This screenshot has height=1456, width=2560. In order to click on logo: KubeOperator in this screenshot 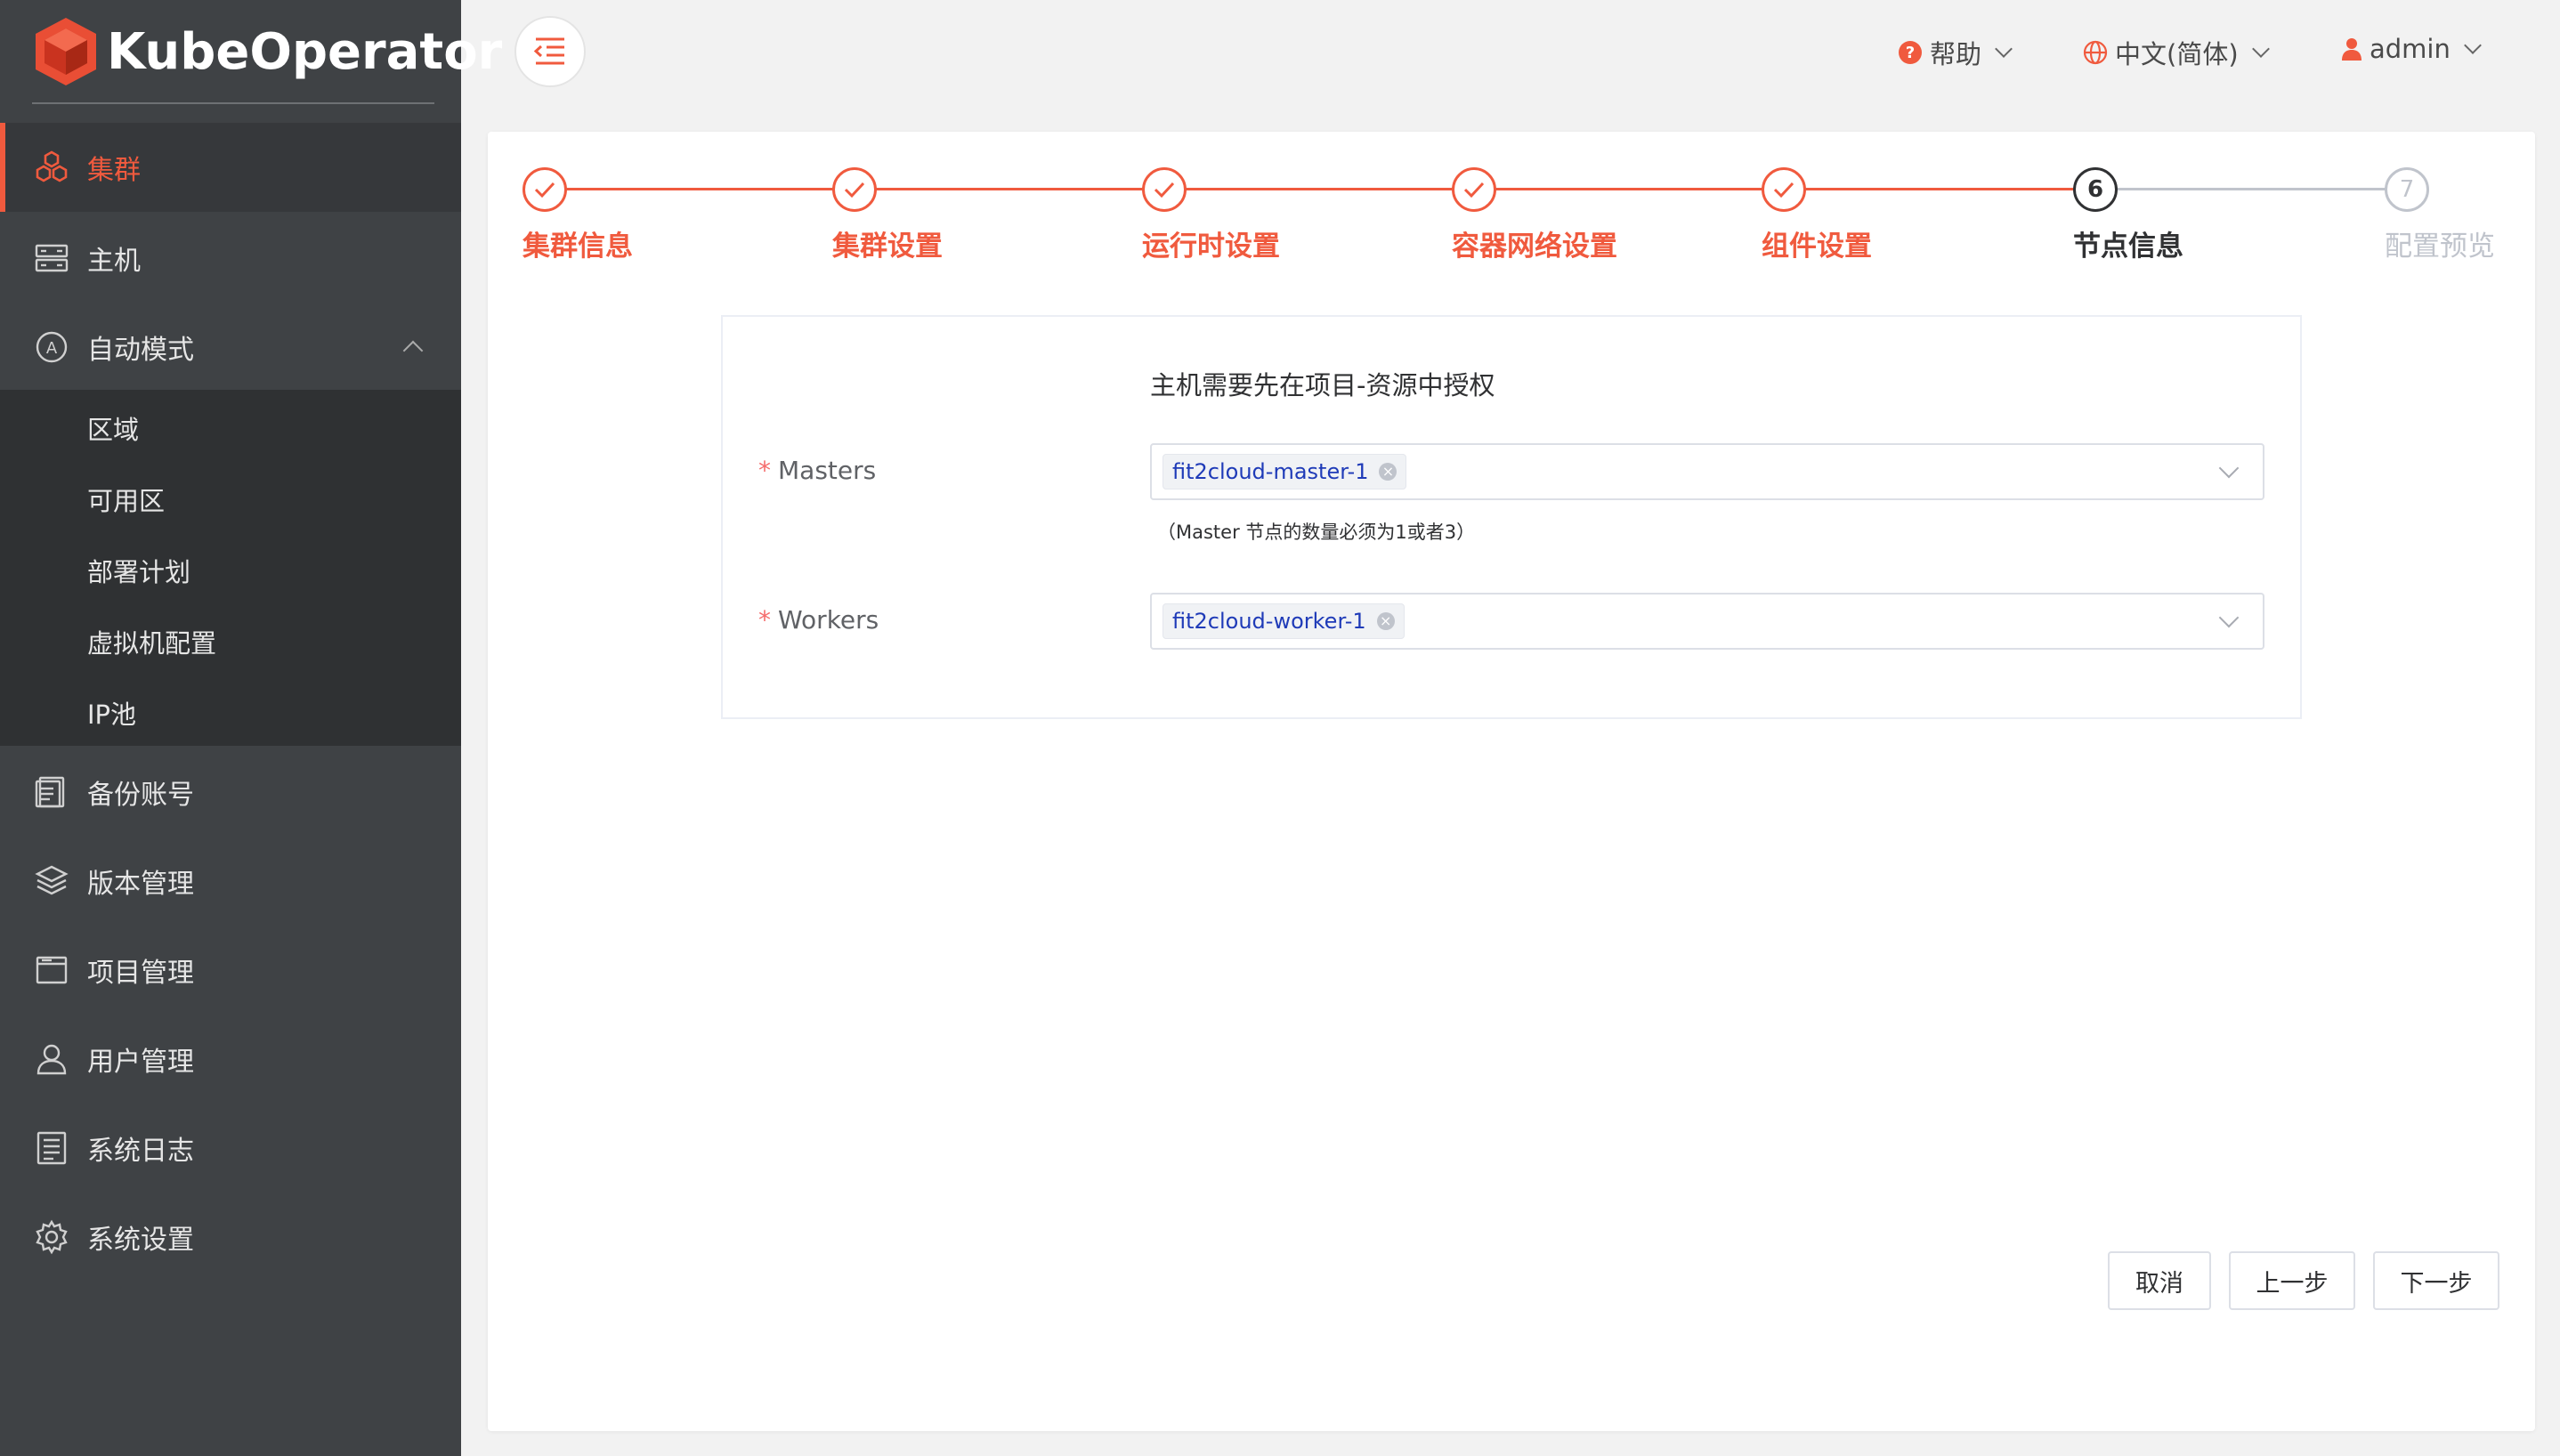, I will do `click(267, 51)`.